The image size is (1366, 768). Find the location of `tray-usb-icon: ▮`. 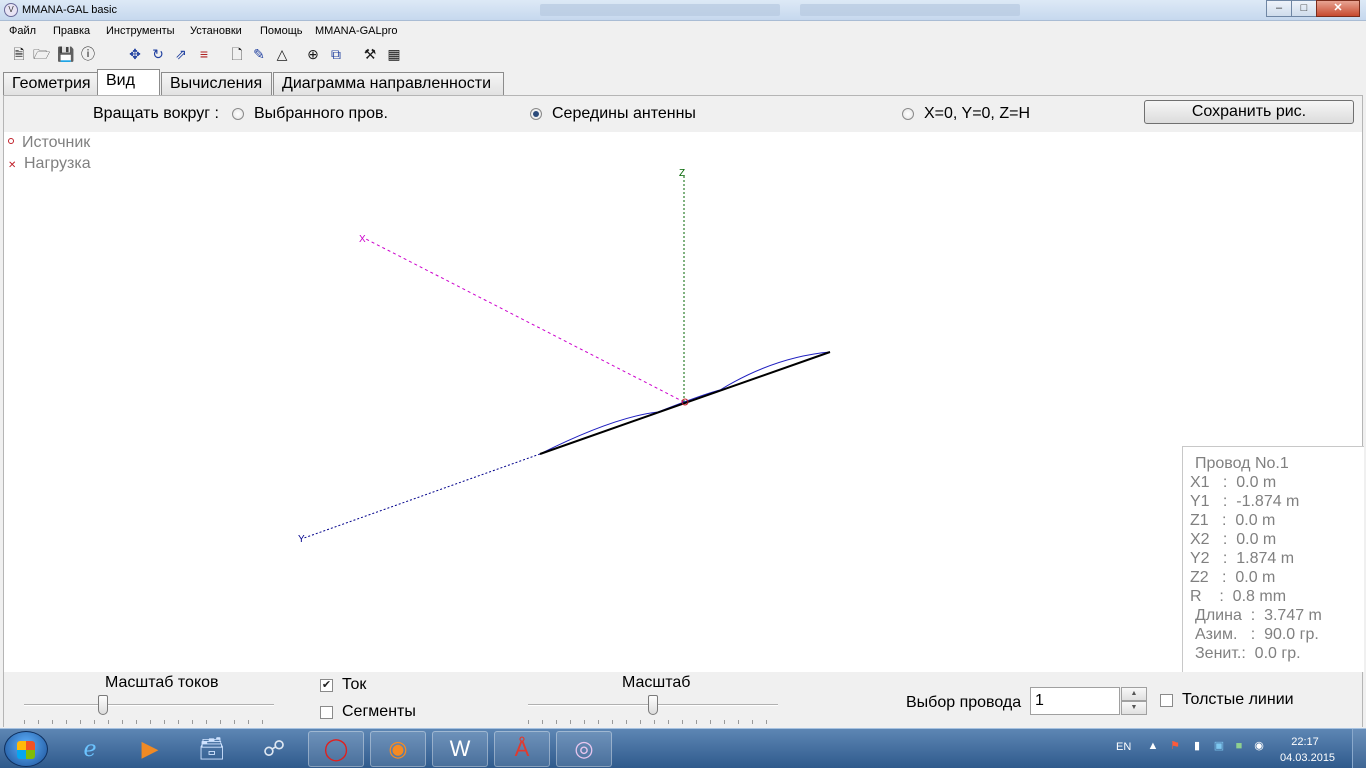

tray-usb-icon: ▮ is located at coordinates (1197, 746).